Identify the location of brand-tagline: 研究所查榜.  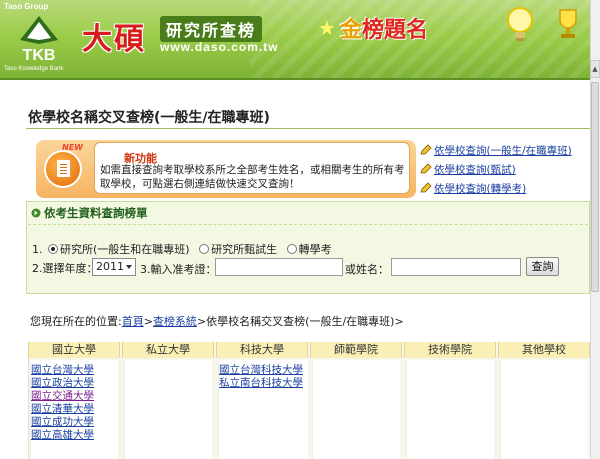
(211, 29).